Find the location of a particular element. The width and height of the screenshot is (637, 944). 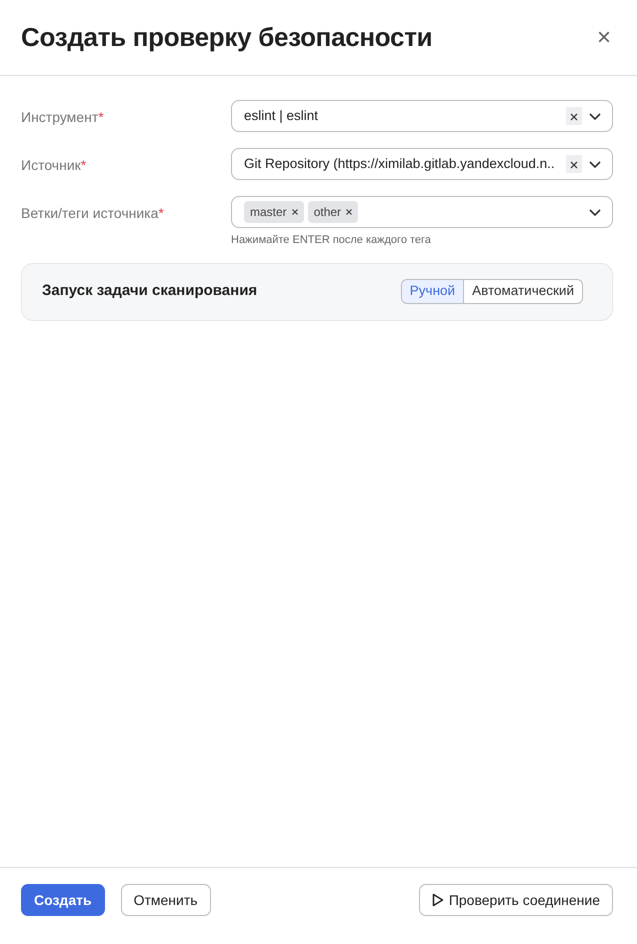

check-connection-button: Проверить соединение is located at coordinates (515, 900).